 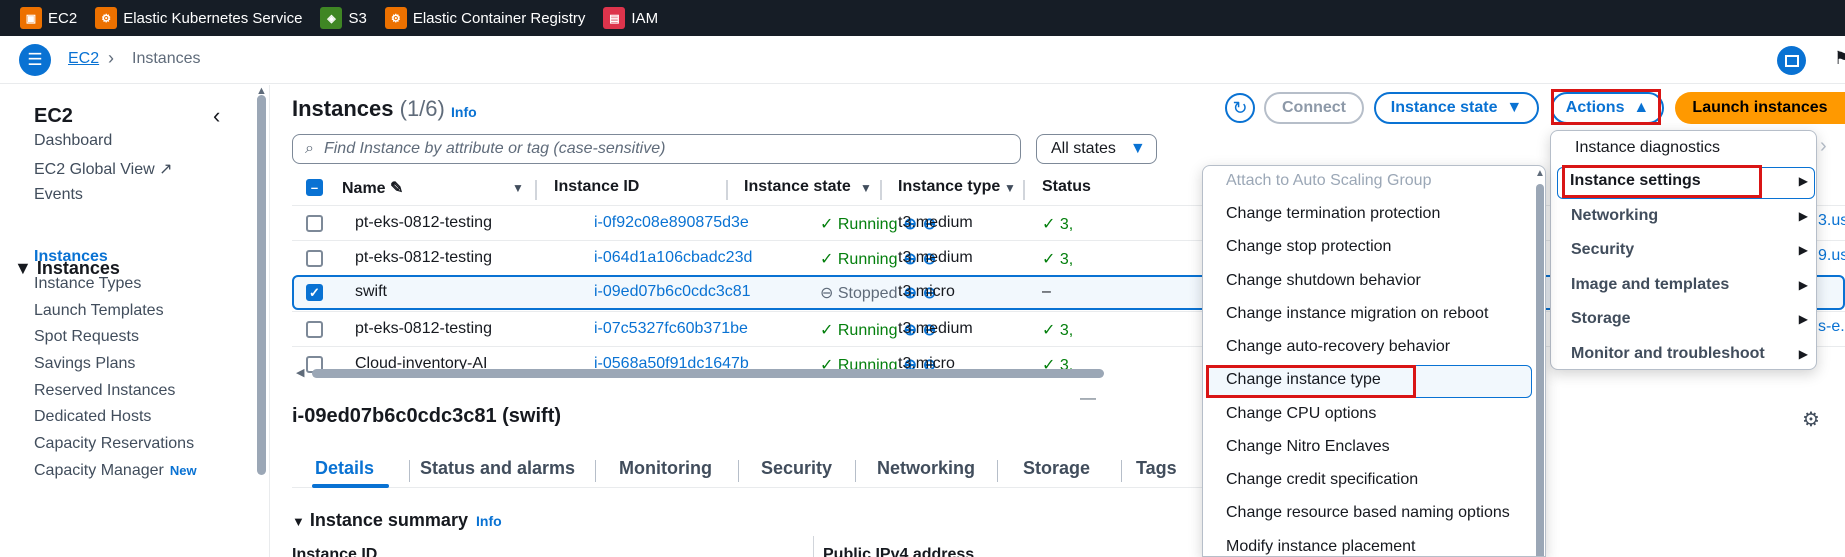 What do you see at coordinates (1368, 513) in the screenshot?
I see `submenu-item-resource-naming: Change resource based naming options` at bounding box center [1368, 513].